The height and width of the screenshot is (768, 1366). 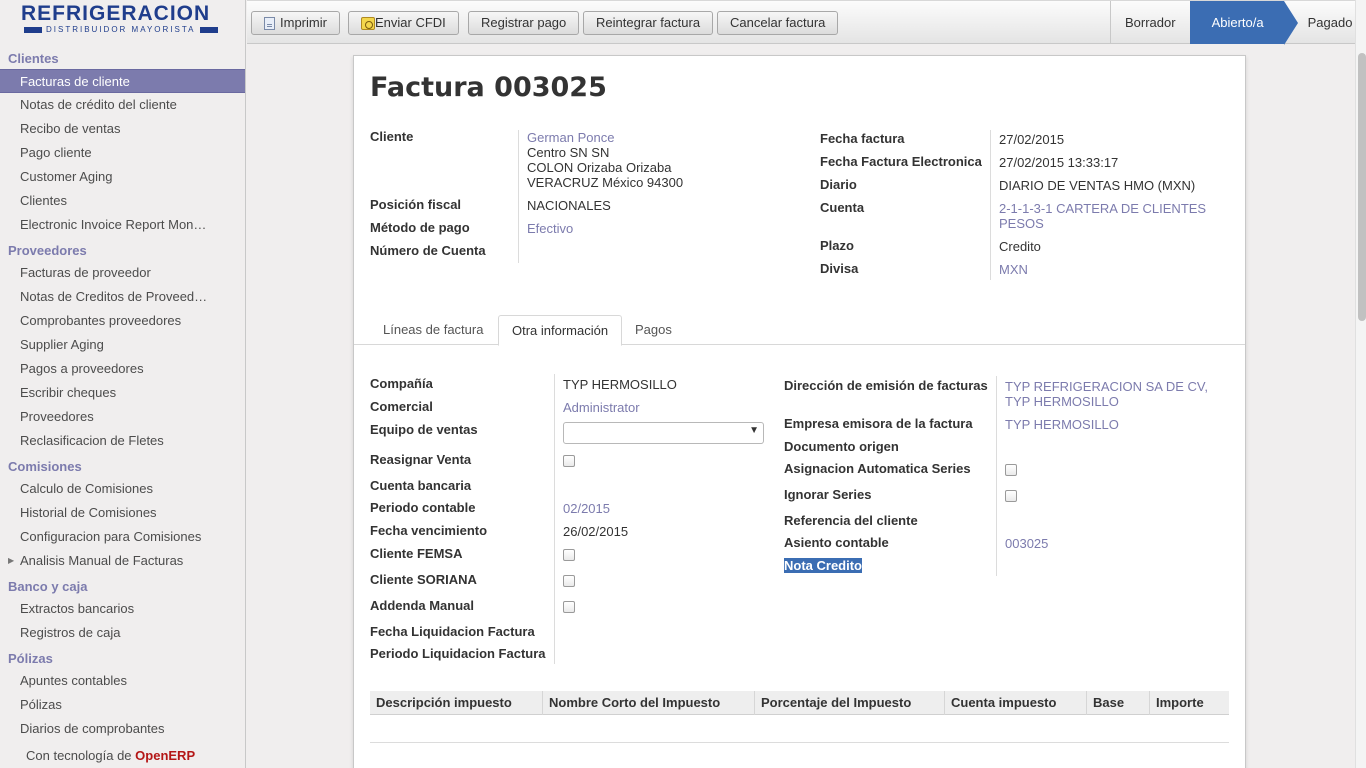 What do you see at coordinates (1102, 208) in the screenshot?
I see `account-link: 2-1-1-3-1 CARTERA DE CLIENTES` at bounding box center [1102, 208].